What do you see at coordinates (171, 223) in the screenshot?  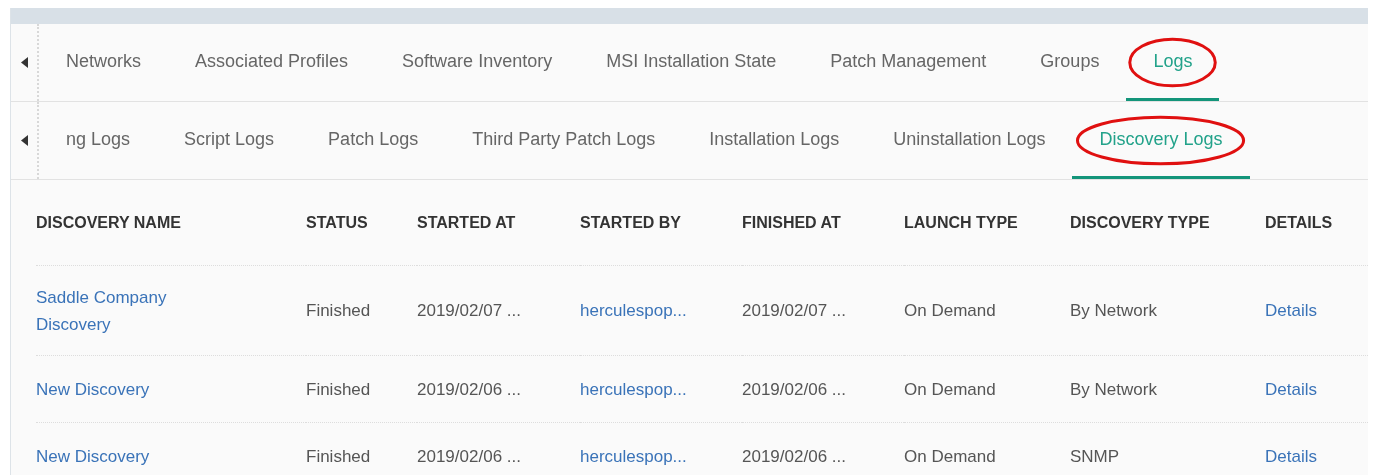 I see `column-header: DISCOVERY NAME` at bounding box center [171, 223].